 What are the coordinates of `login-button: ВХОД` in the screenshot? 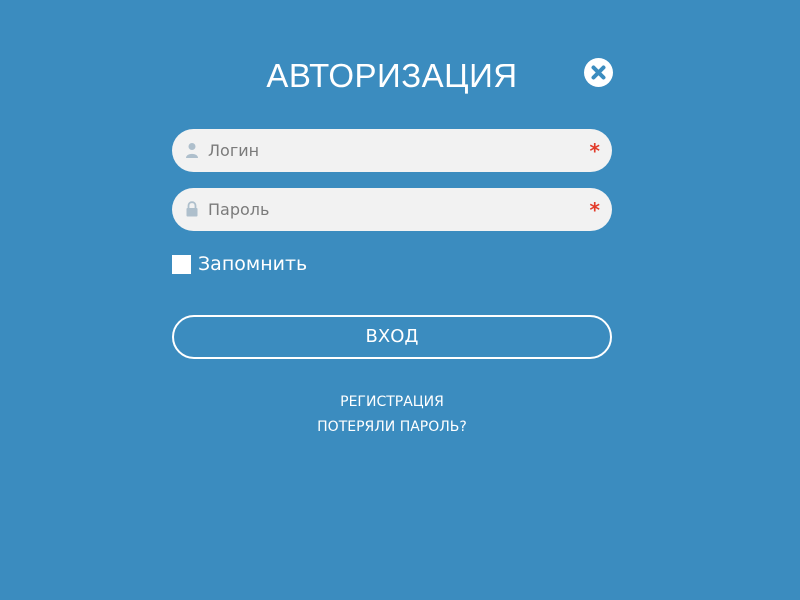 It's located at (392, 337).